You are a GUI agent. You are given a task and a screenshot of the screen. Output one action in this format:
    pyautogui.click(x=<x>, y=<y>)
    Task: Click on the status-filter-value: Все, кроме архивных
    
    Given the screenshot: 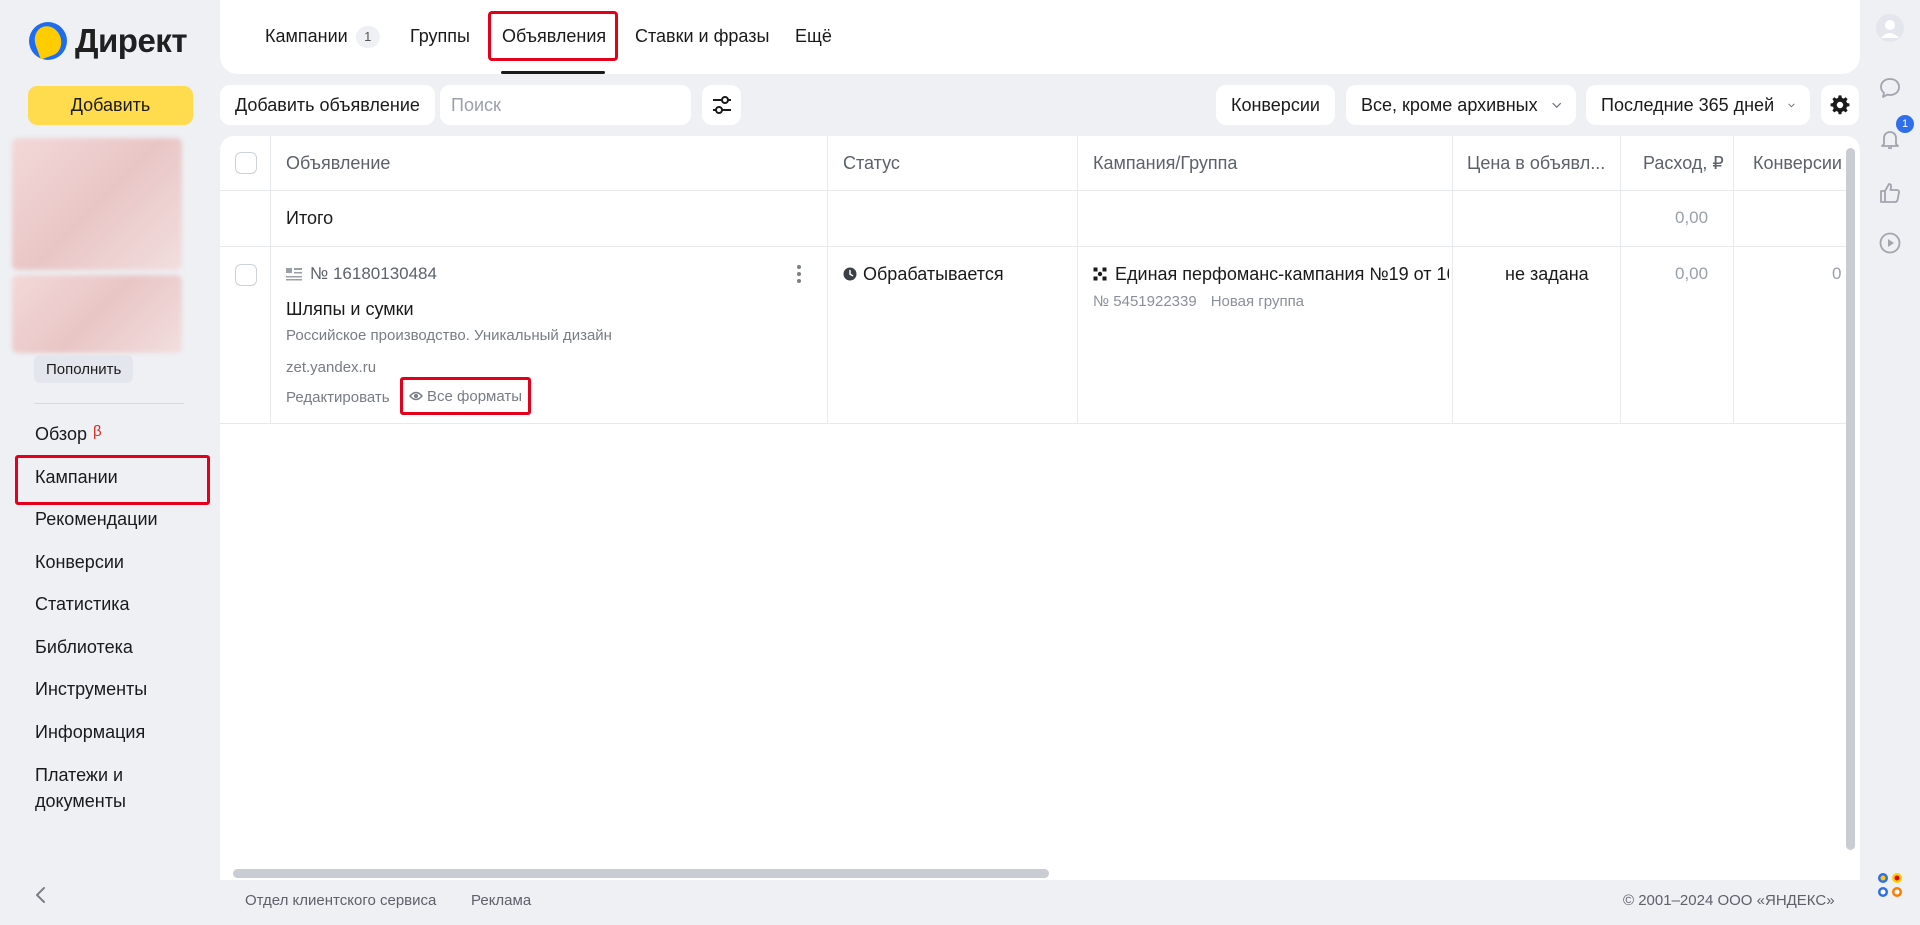 What is the action you would take?
    pyautogui.click(x=1449, y=104)
    